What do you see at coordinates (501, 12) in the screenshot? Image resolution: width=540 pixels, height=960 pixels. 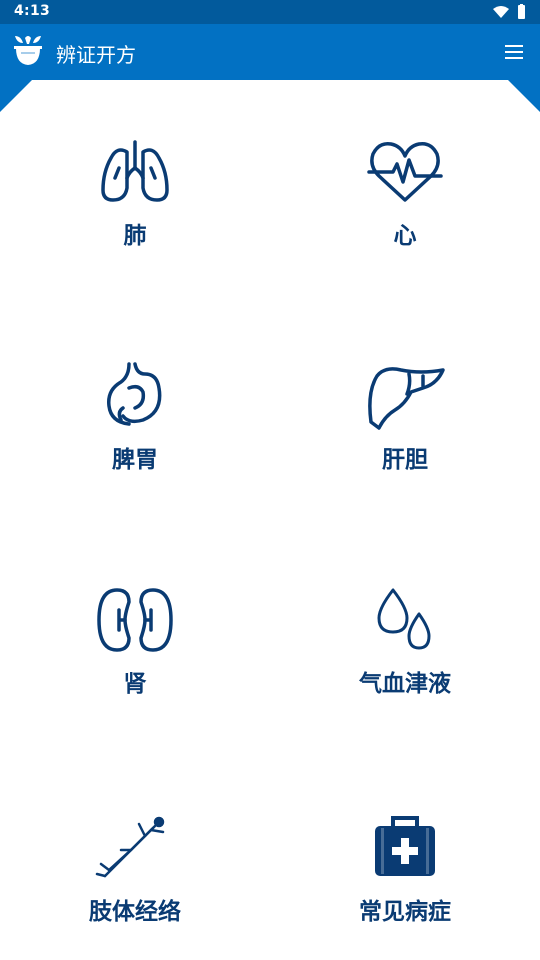 I see `wifi-icon` at bounding box center [501, 12].